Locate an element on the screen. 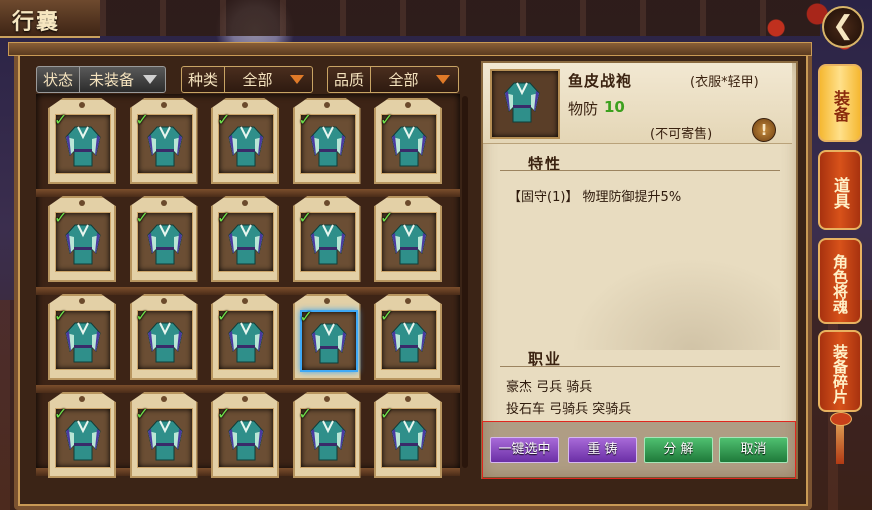 This screenshot has width=872, height=510. type-filter-value: 全部 is located at coordinates (257, 80).